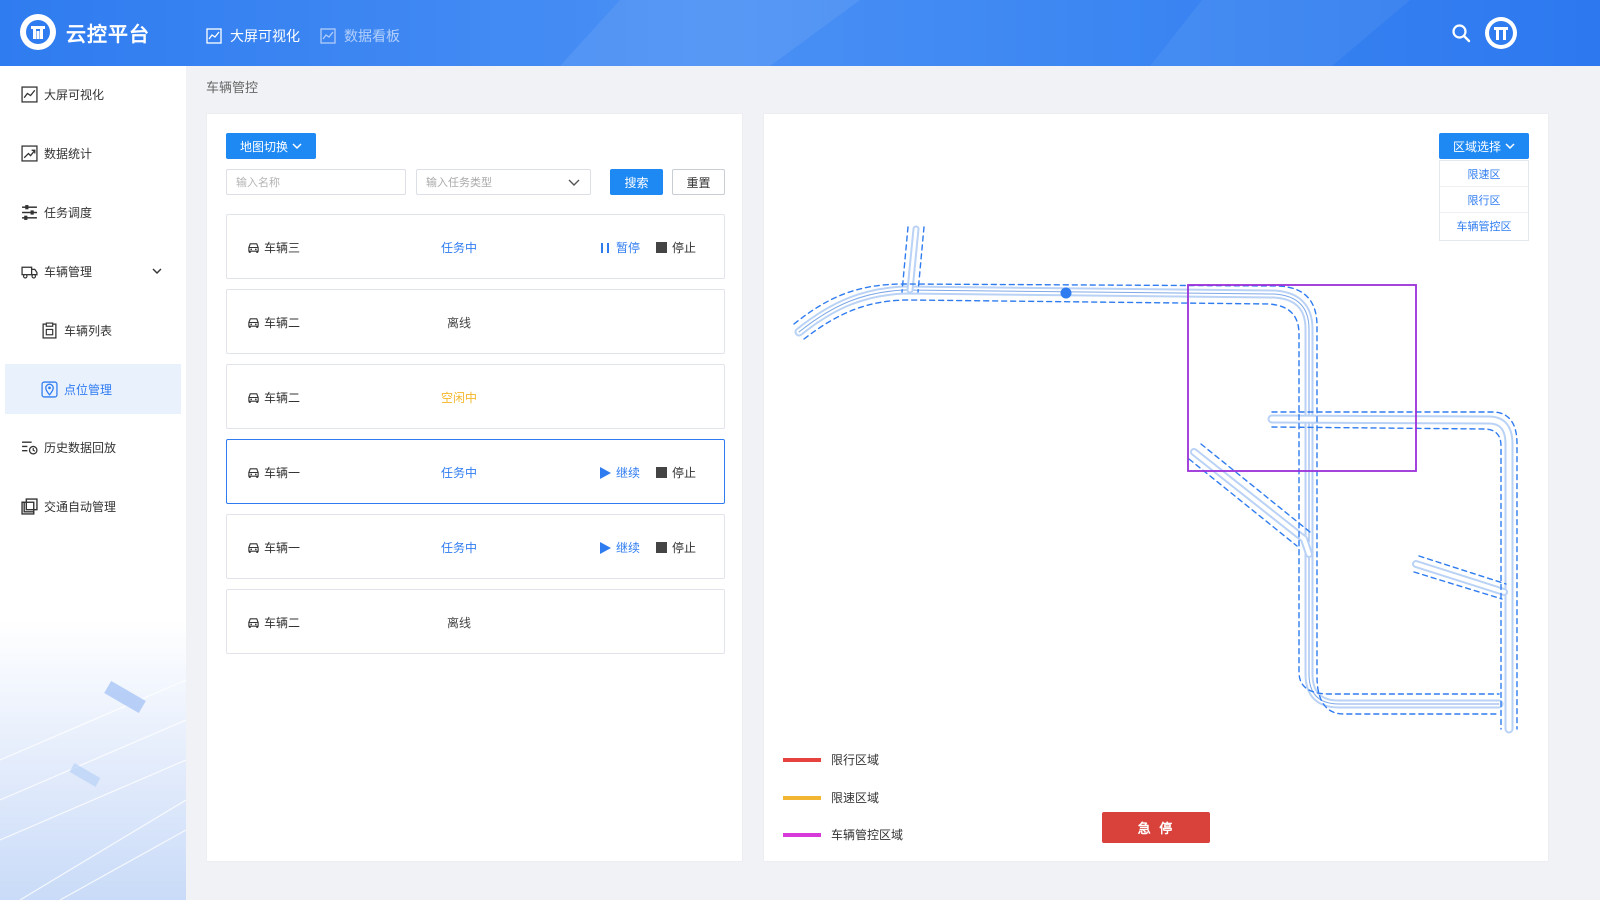 The width and height of the screenshot is (1600, 900). Describe the element at coordinates (802, 759) in the screenshot. I see `legend-line-red` at that location.